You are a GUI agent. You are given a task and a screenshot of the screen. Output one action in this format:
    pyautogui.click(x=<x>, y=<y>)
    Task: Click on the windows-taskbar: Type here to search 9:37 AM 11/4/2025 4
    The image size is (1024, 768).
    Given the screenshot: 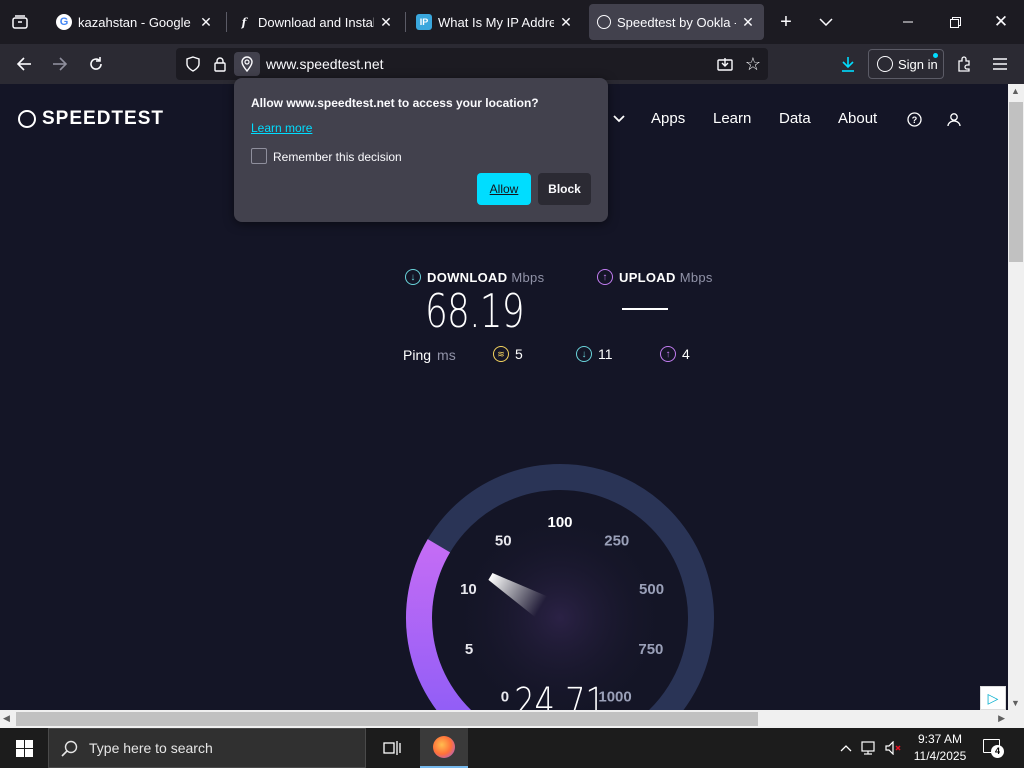 What is the action you would take?
    pyautogui.click(x=512, y=748)
    